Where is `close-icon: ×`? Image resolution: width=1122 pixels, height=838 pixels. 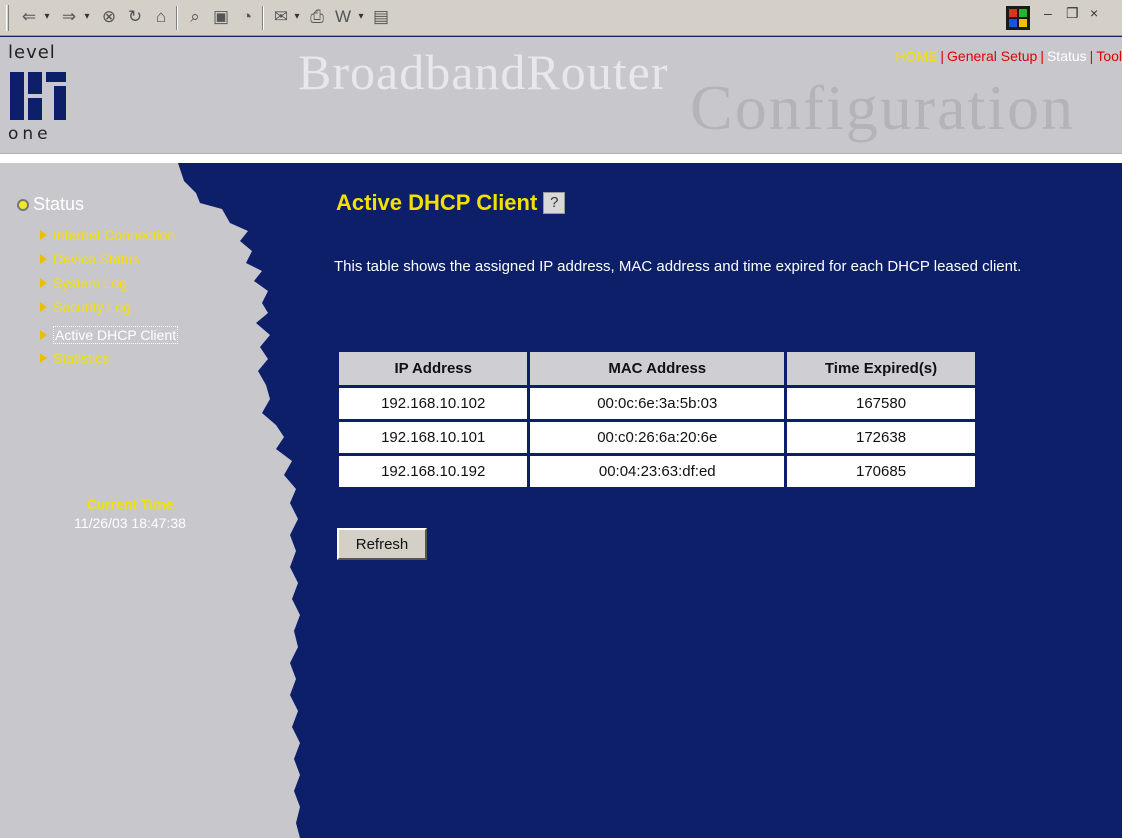
close-icon: × is located at coordinates (1094, 13).